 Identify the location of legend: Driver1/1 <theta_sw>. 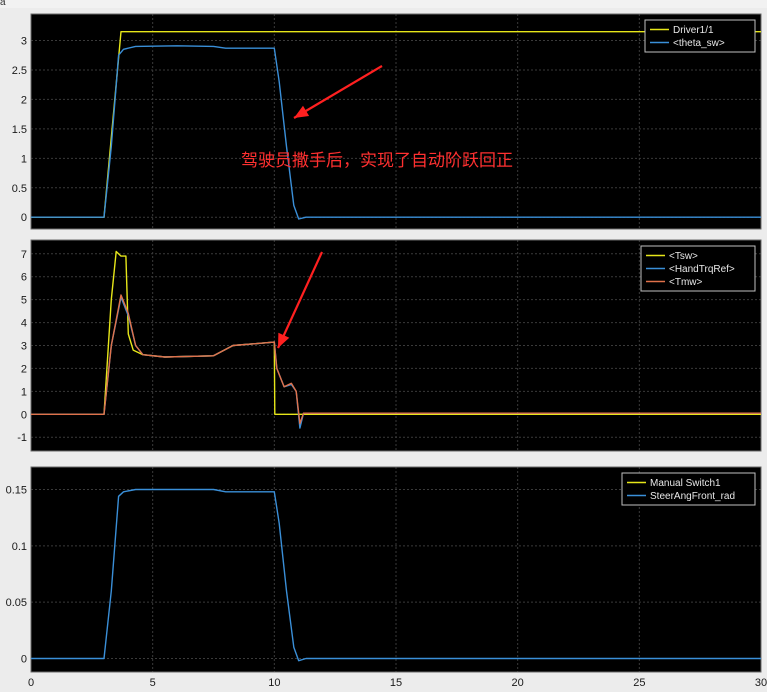
(700, 36).